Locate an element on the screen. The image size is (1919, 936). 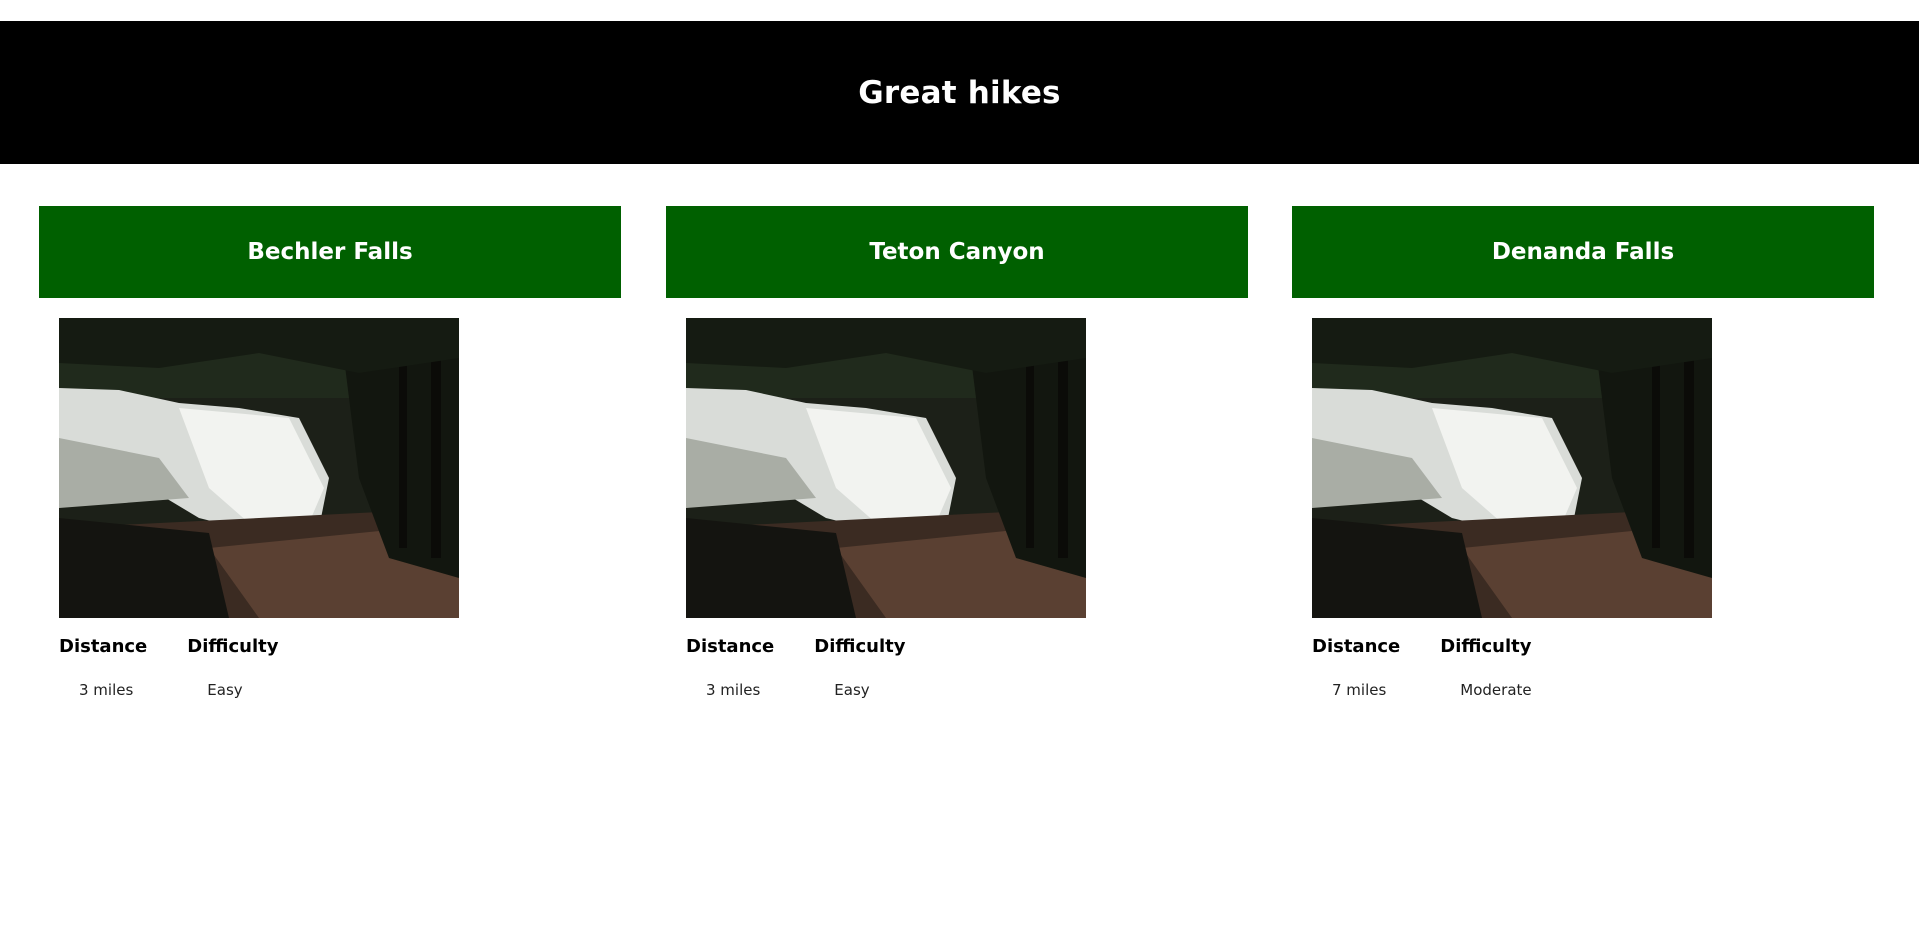
hike-title-bar: Teton Canyon is located at coordinates (957, 252).